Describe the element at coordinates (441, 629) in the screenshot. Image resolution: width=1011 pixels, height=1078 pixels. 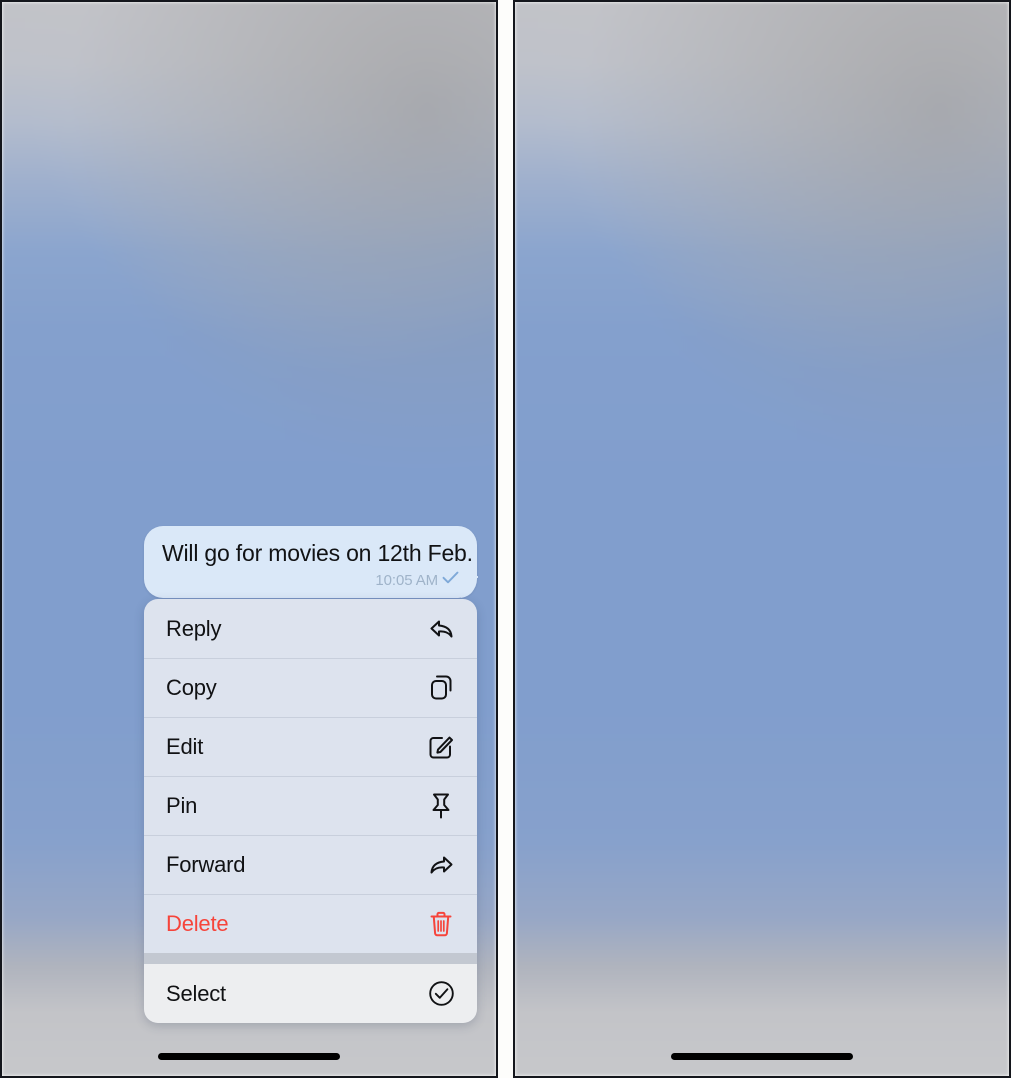
I see `reply-arrow-icon` at that location.